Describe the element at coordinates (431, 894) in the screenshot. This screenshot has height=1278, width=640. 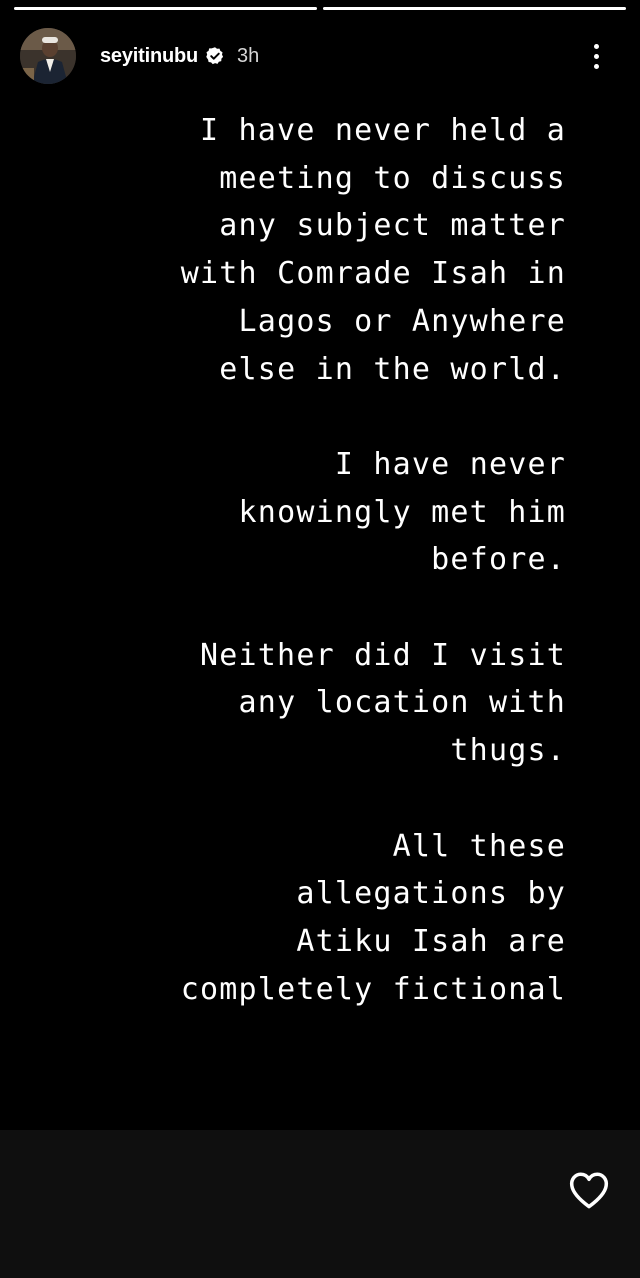
I see `story-line: allegations by` at that location.